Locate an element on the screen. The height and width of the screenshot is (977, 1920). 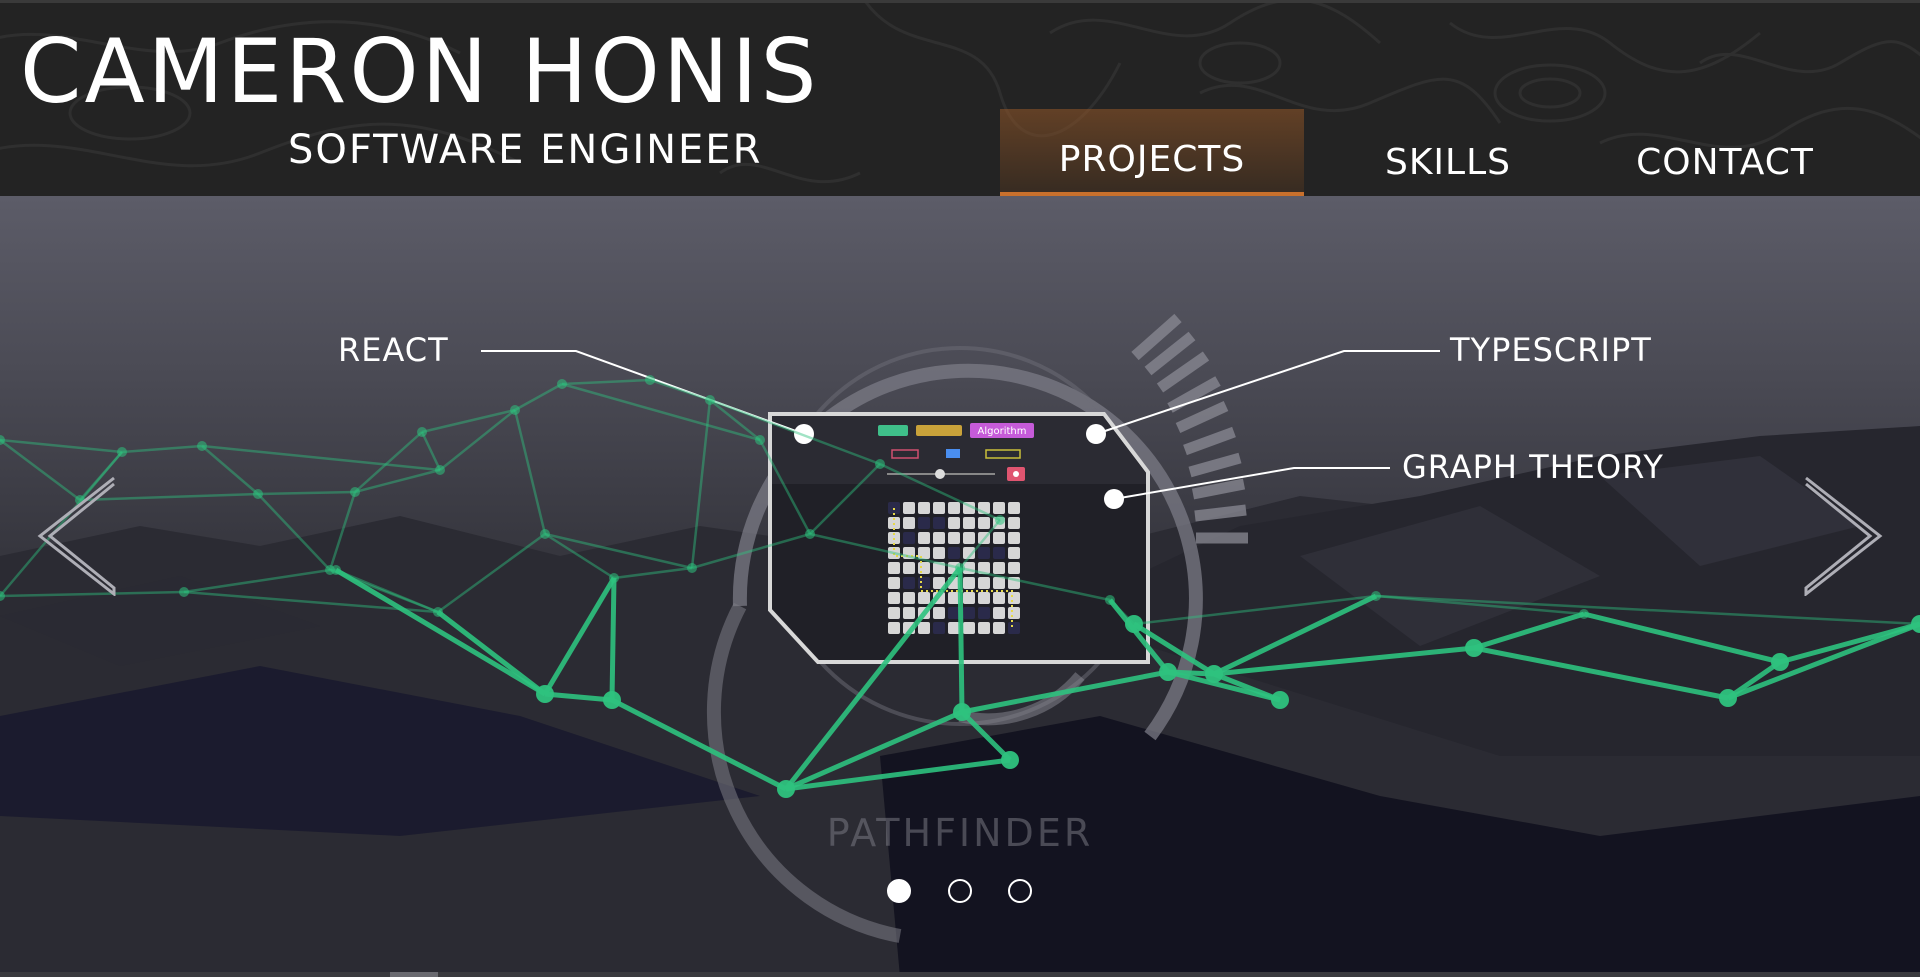
scrollbar-thumb is located at coordinates (414, 974).